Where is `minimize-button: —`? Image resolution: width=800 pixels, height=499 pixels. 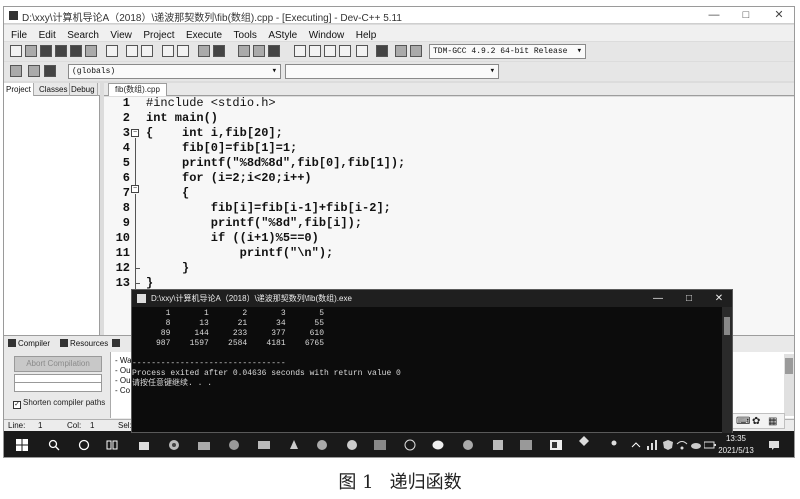
minimize-button: — is located at coordinates (714, 15).